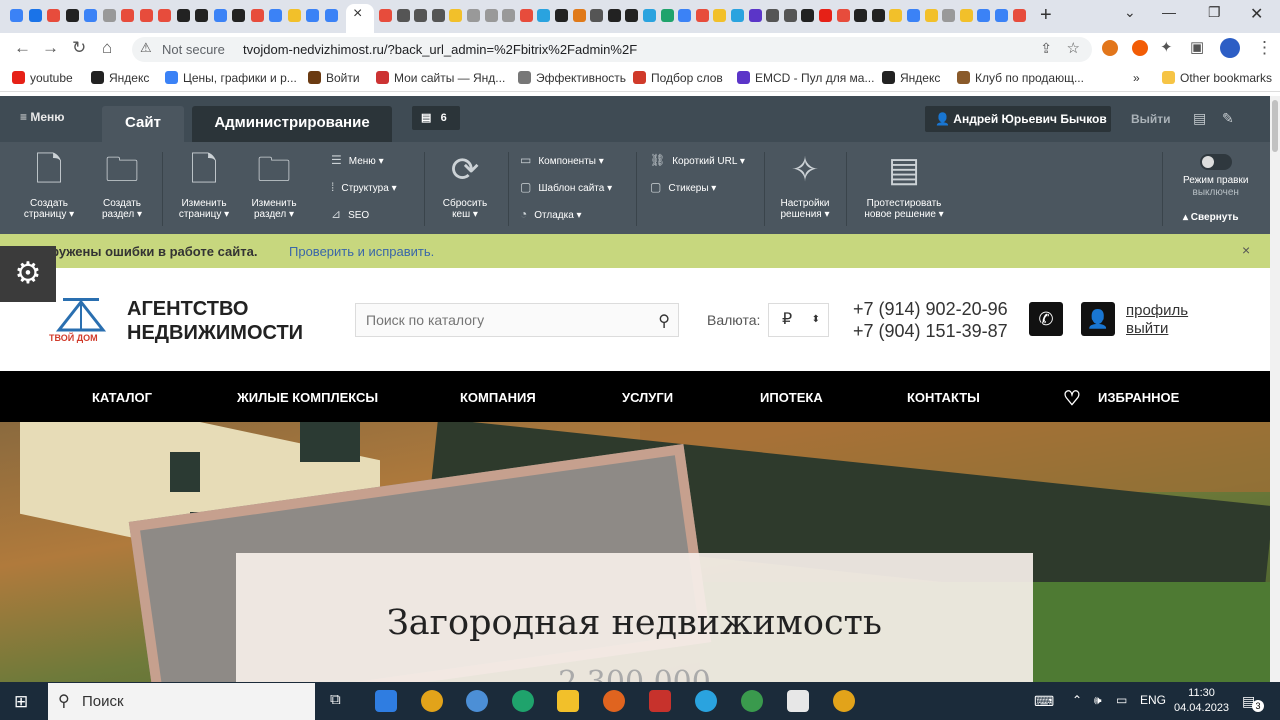 This screenshot has width=1280, height=720. I want to click on firefox-app-icon, so click(614, 701).